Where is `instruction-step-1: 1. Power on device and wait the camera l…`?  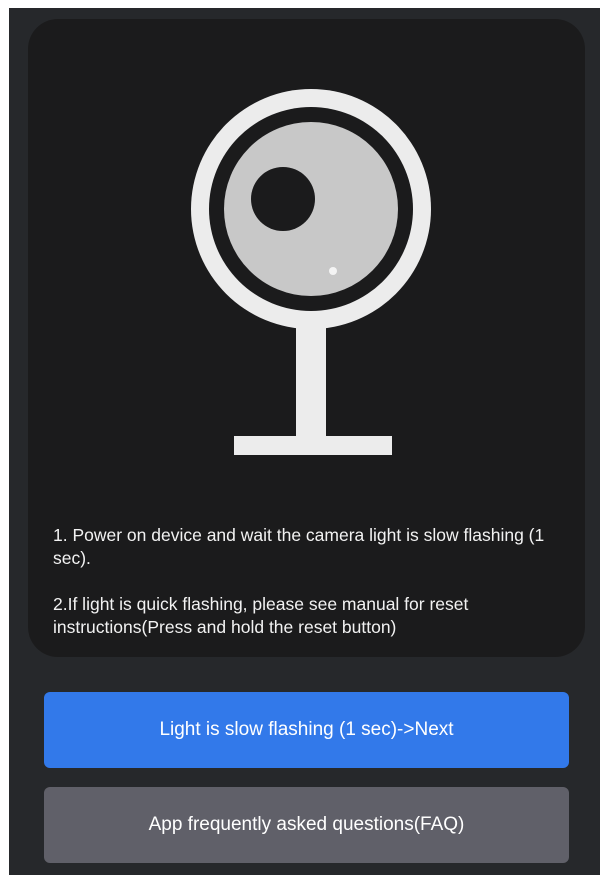
instruction-step-1: 1. Power on device and wait the camera l… is located at coordinates (299, 546).